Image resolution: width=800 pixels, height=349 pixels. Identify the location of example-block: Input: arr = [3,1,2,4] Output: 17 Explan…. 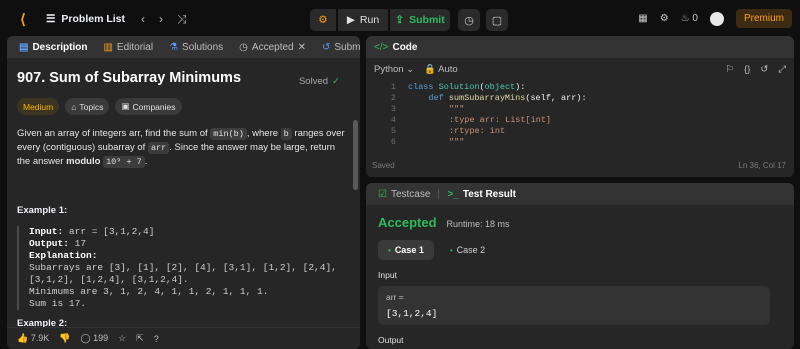
(183, 268).